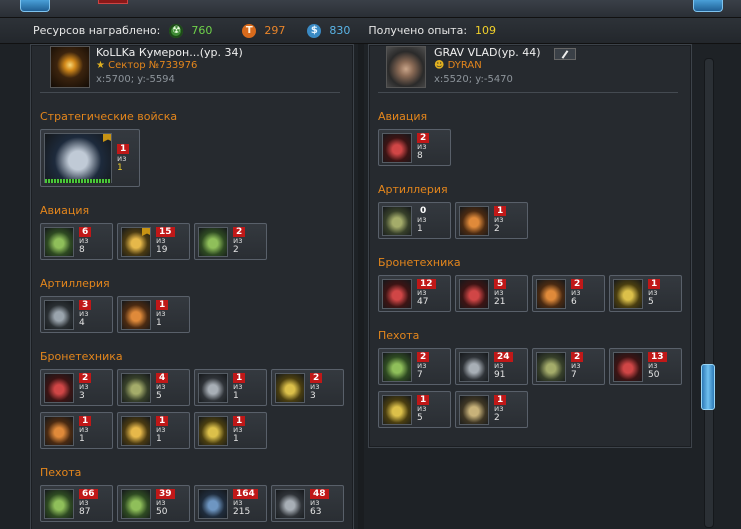 The width and height of the screenshot is (741, 529). What do you see at coordinates (397, 221) in the screenshot?
I see `camo-artillery-icon` at bounding box center [397, 221].